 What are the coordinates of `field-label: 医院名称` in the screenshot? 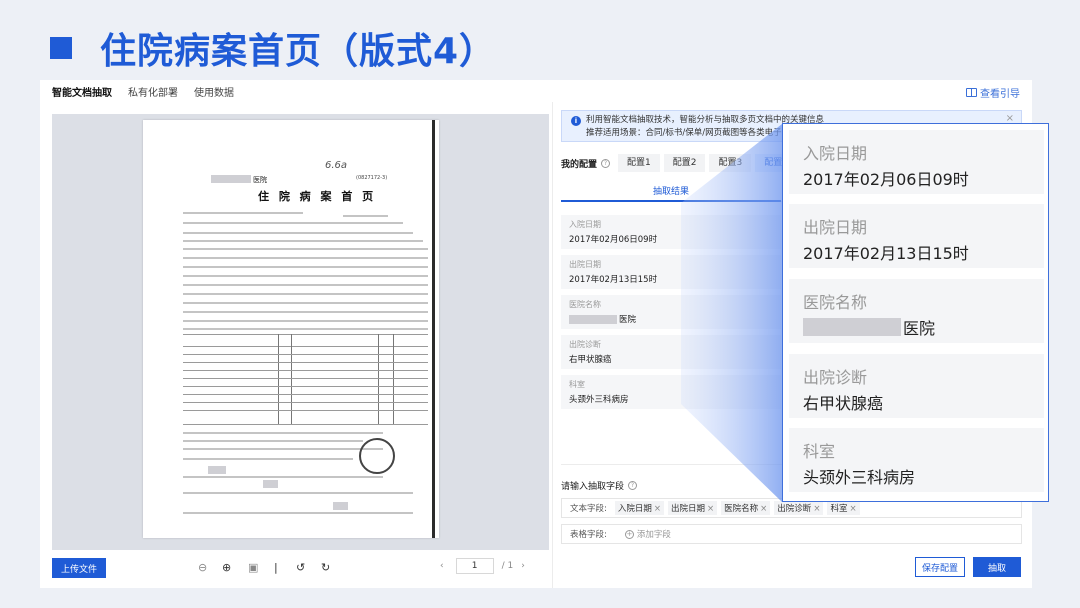 It's located at (585, 304).